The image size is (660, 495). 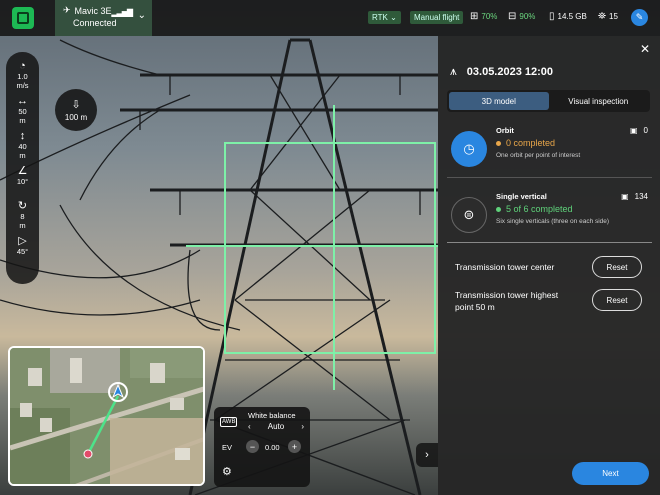 I want to click on drone-battery: ⊟ 90%, so click(x=521, y=16).